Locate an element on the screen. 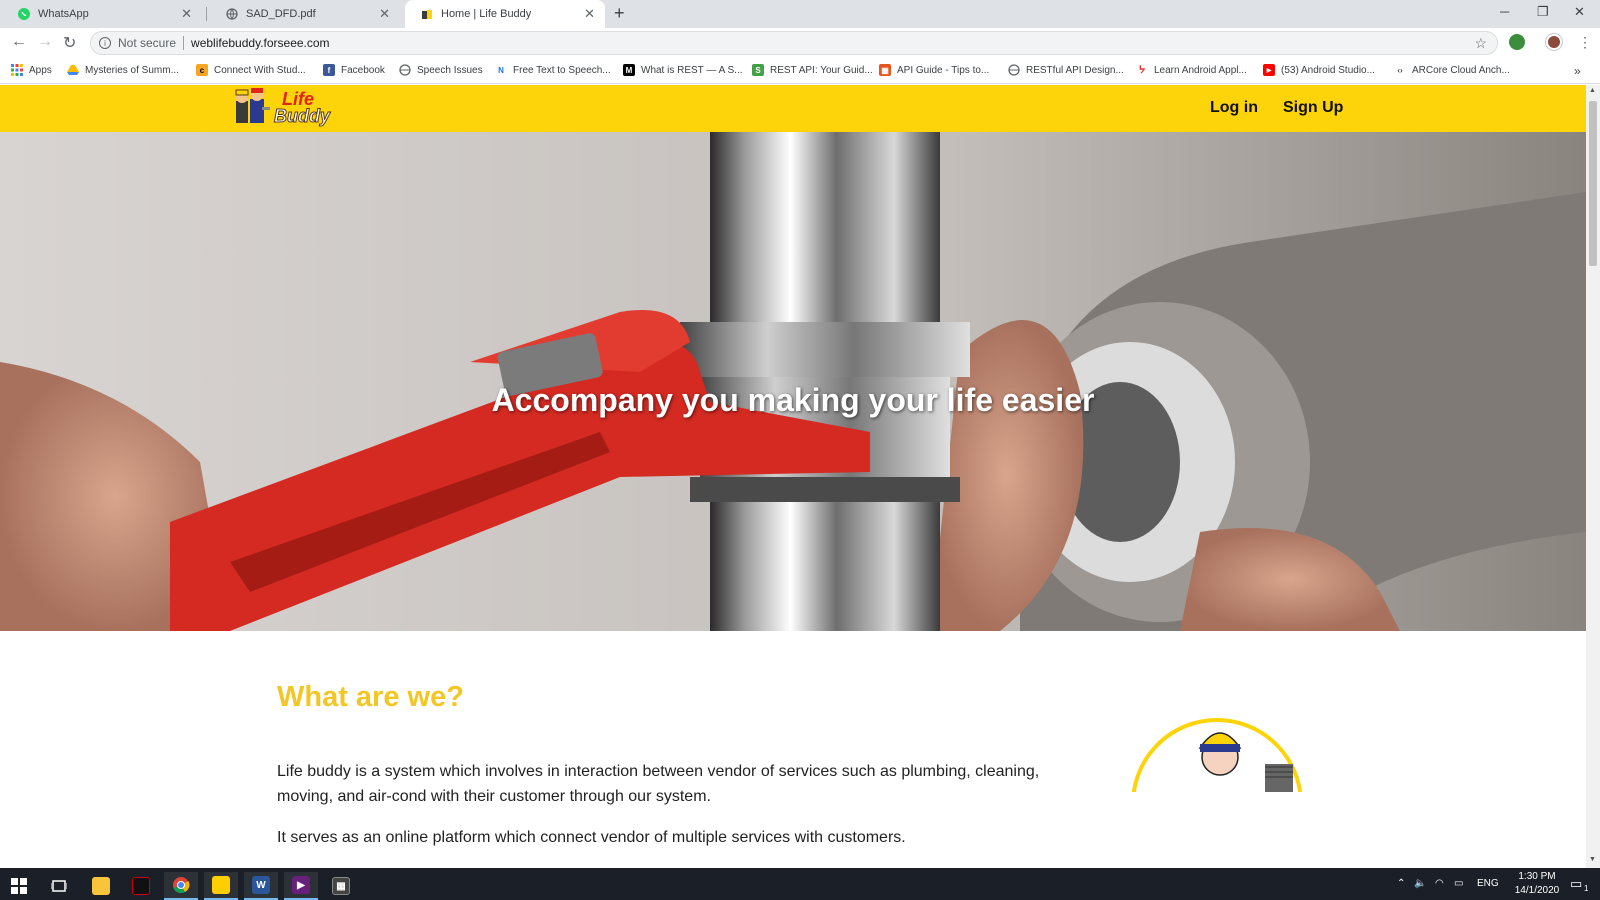 The image size is (1600, 900). bookmarks-overflow-icon: » is located at coordinates (1577, 71).